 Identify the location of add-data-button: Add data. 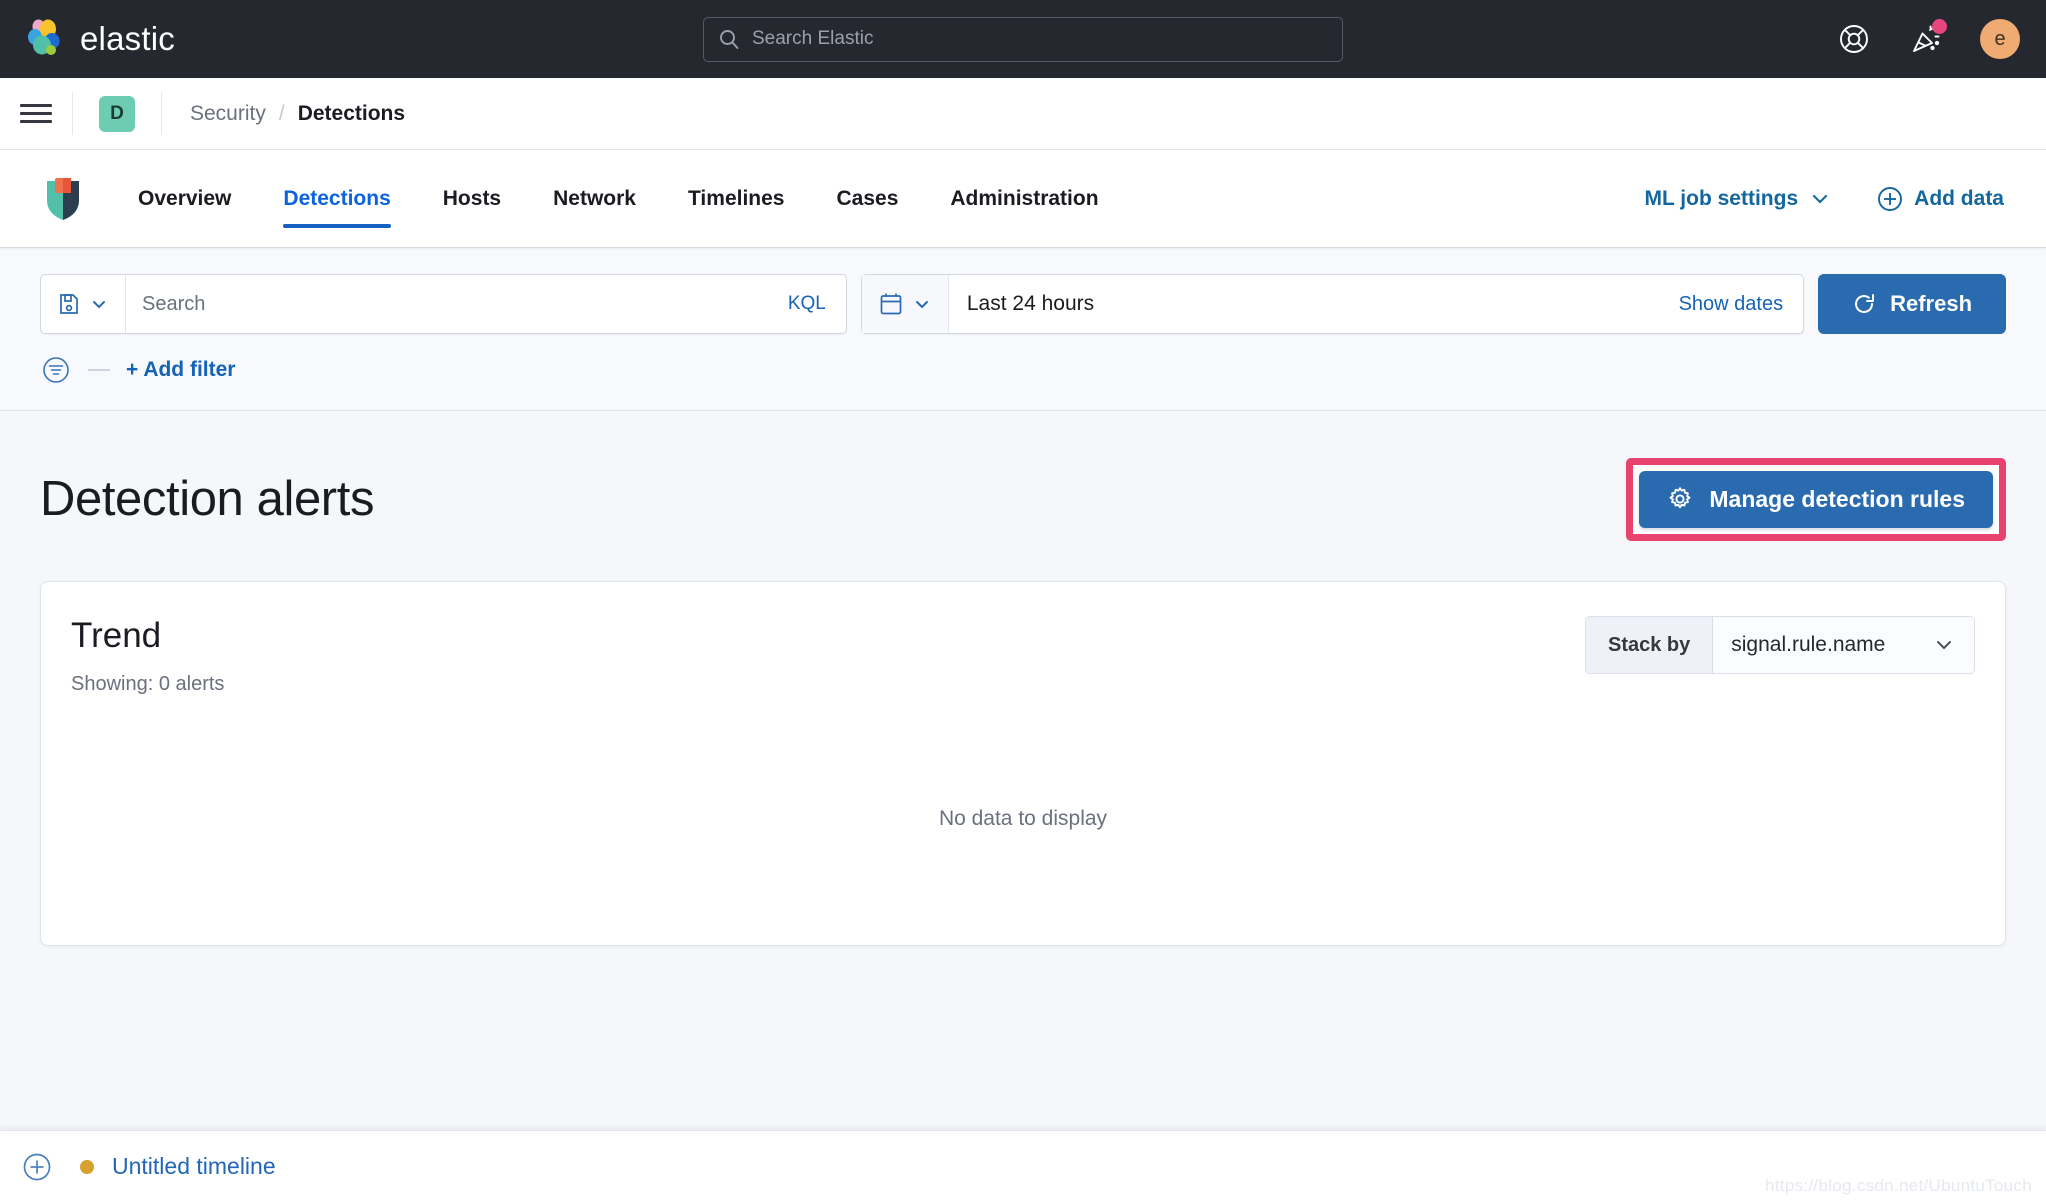
(1940, 199).